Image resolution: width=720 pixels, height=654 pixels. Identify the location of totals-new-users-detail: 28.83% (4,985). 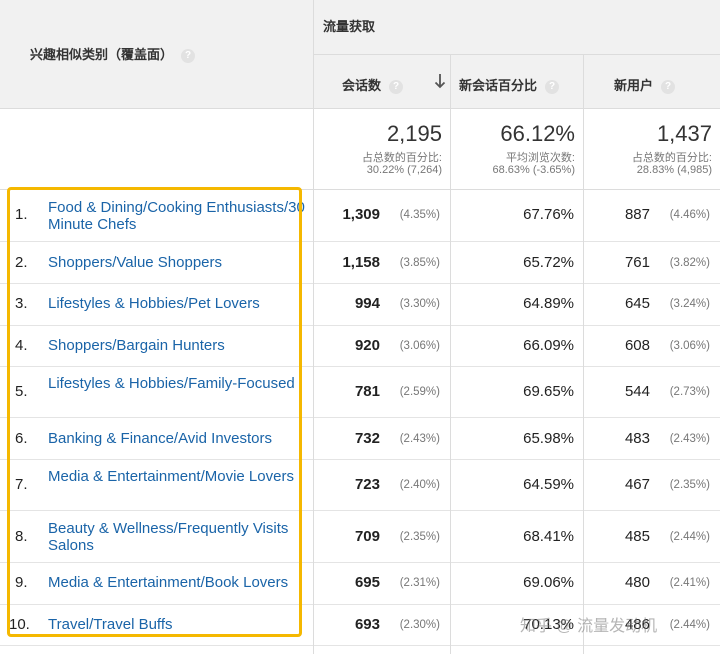
(674, 170).